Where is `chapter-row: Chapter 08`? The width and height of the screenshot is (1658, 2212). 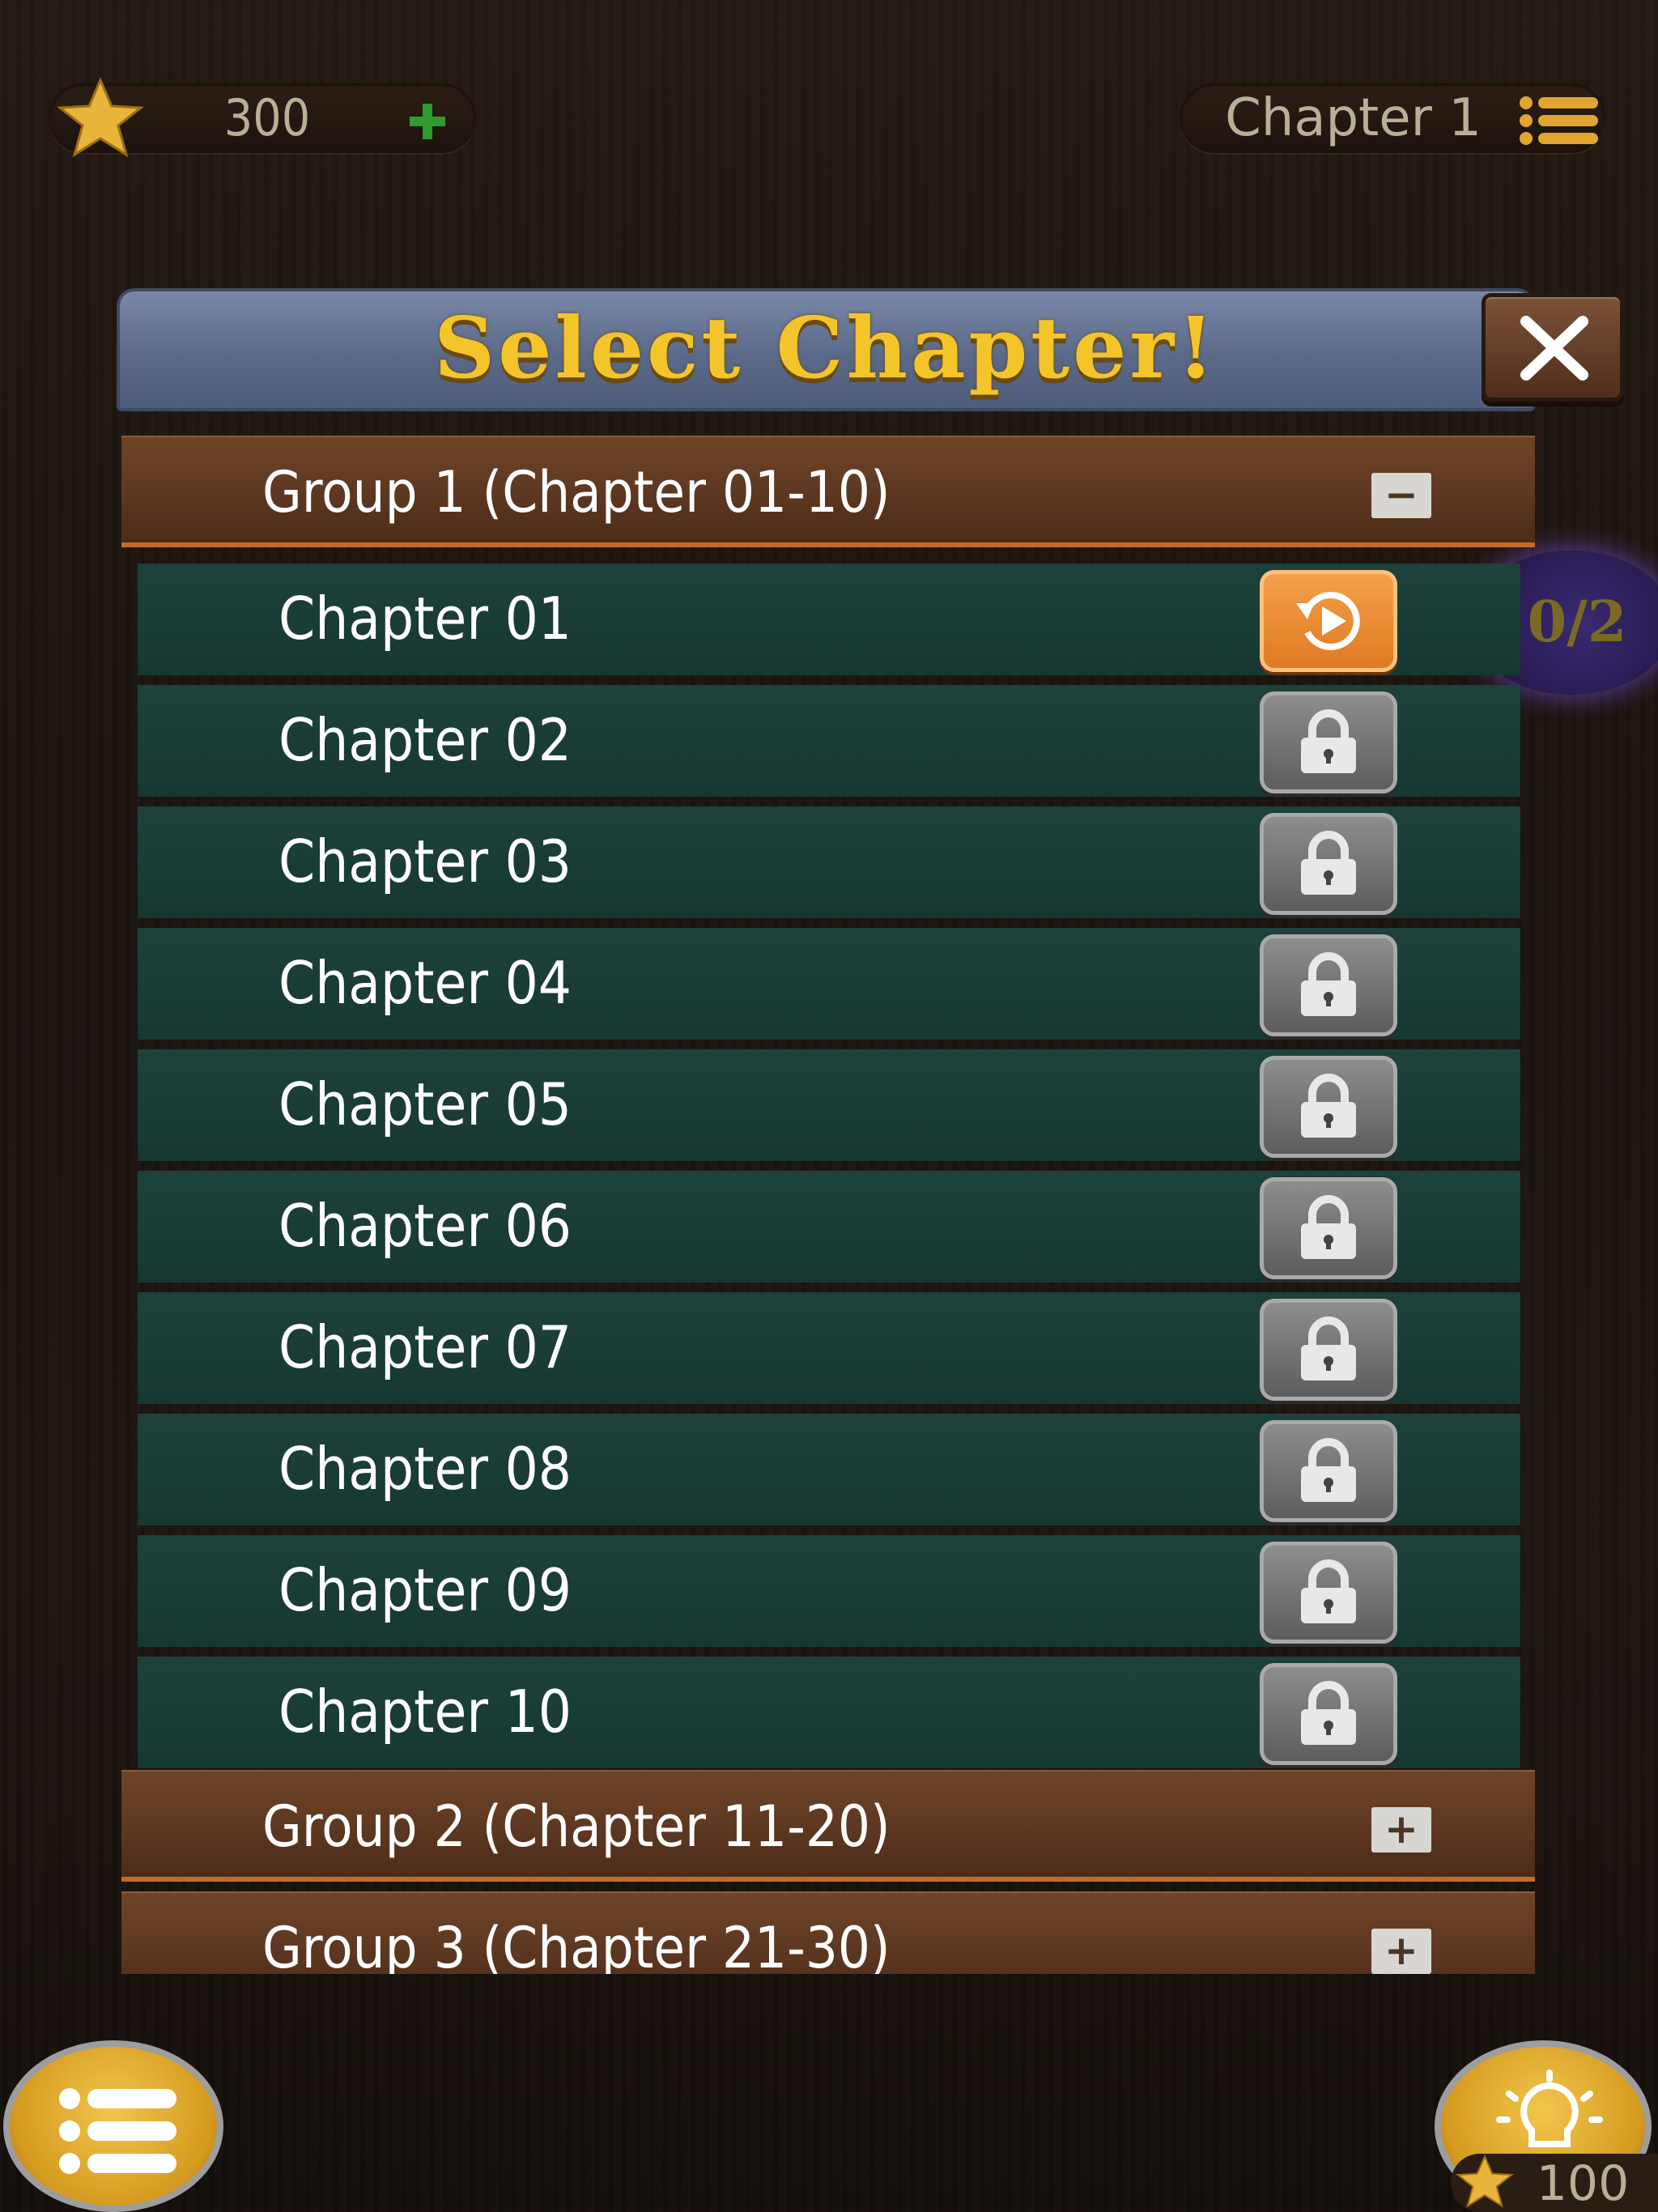 chapter-row: Chapter 08 is located at coordinates (829, 1470).